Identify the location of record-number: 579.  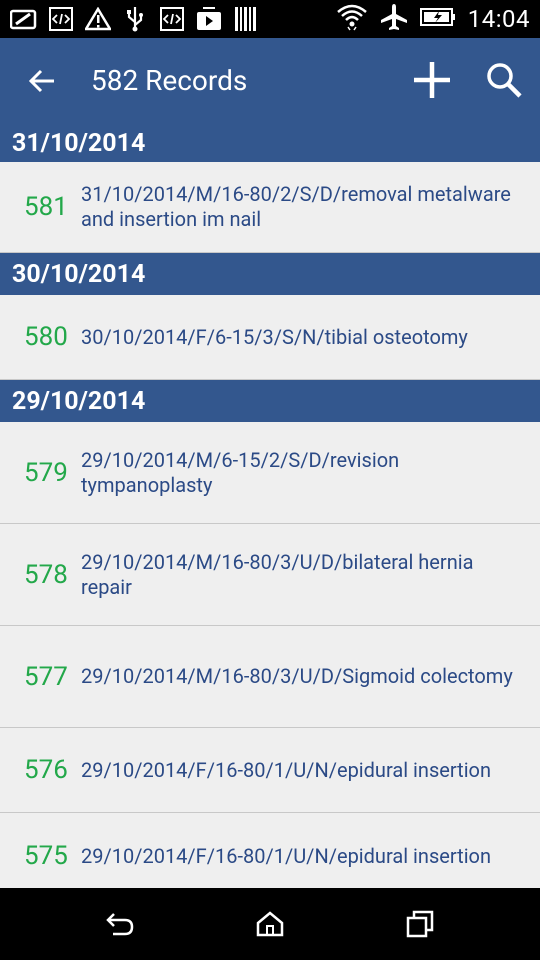
(46, 472).